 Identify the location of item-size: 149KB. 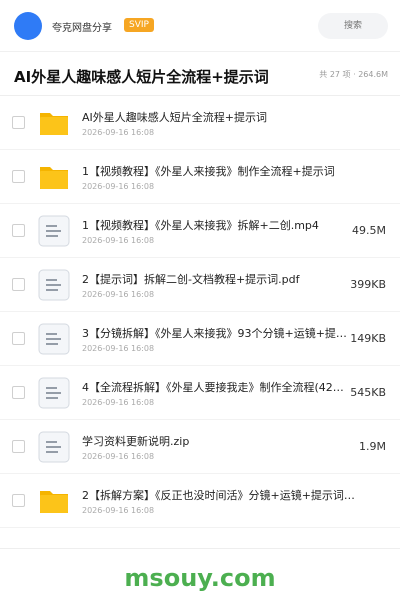
(368, 338).